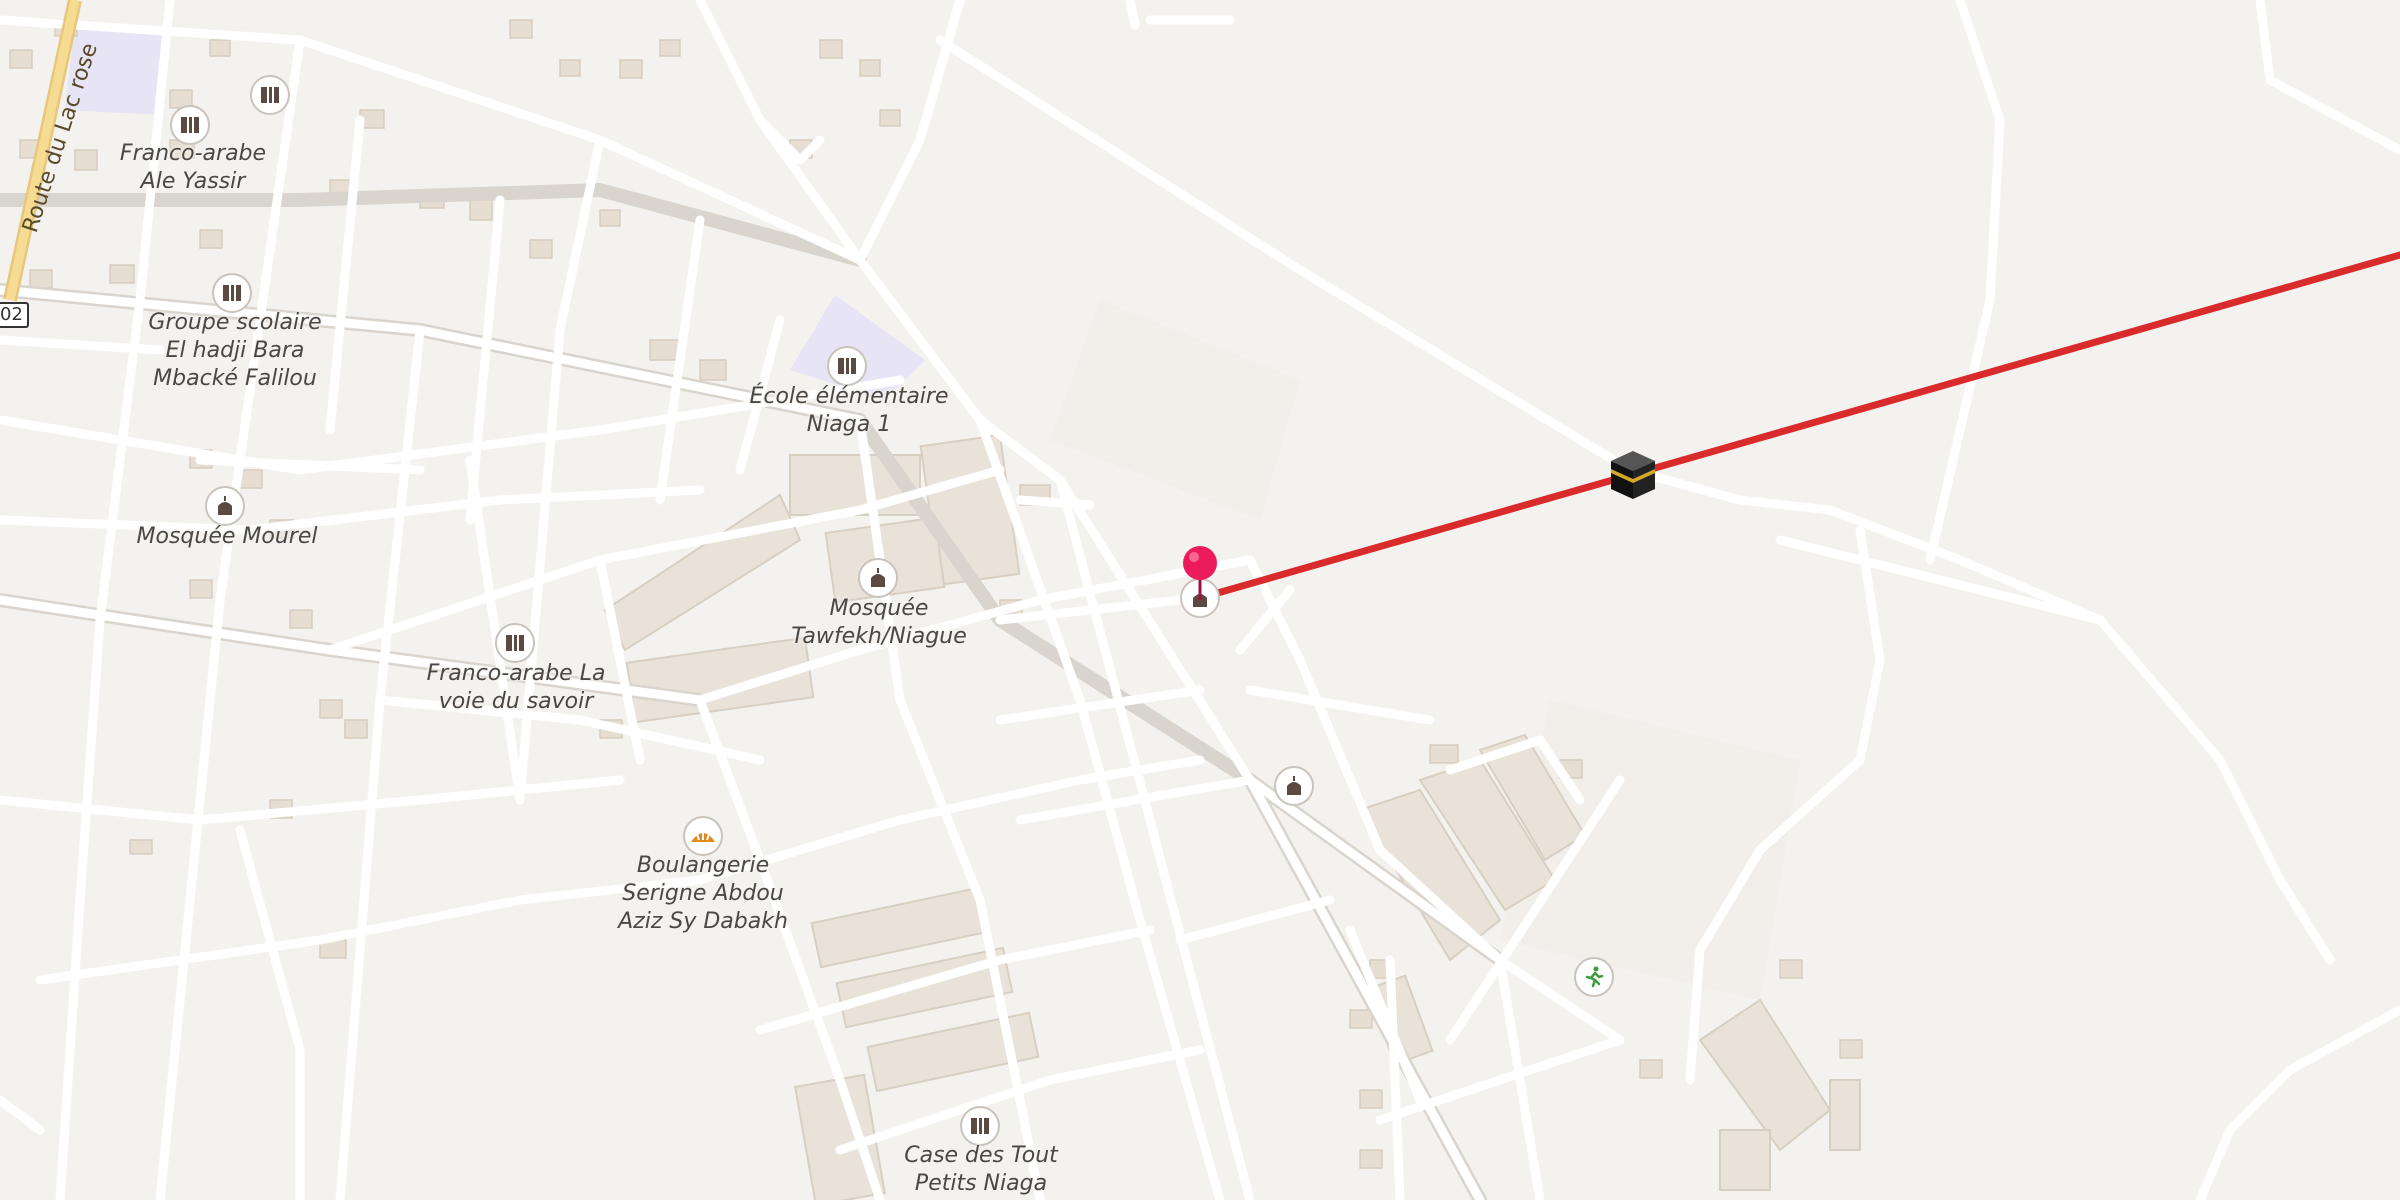 This screenshot has height=1200, width=2400. What do you see at coordinates (227, 536) in the screenshot?
I see `poi-label: Mosquée Mourel` at bounding box center [227, 536].